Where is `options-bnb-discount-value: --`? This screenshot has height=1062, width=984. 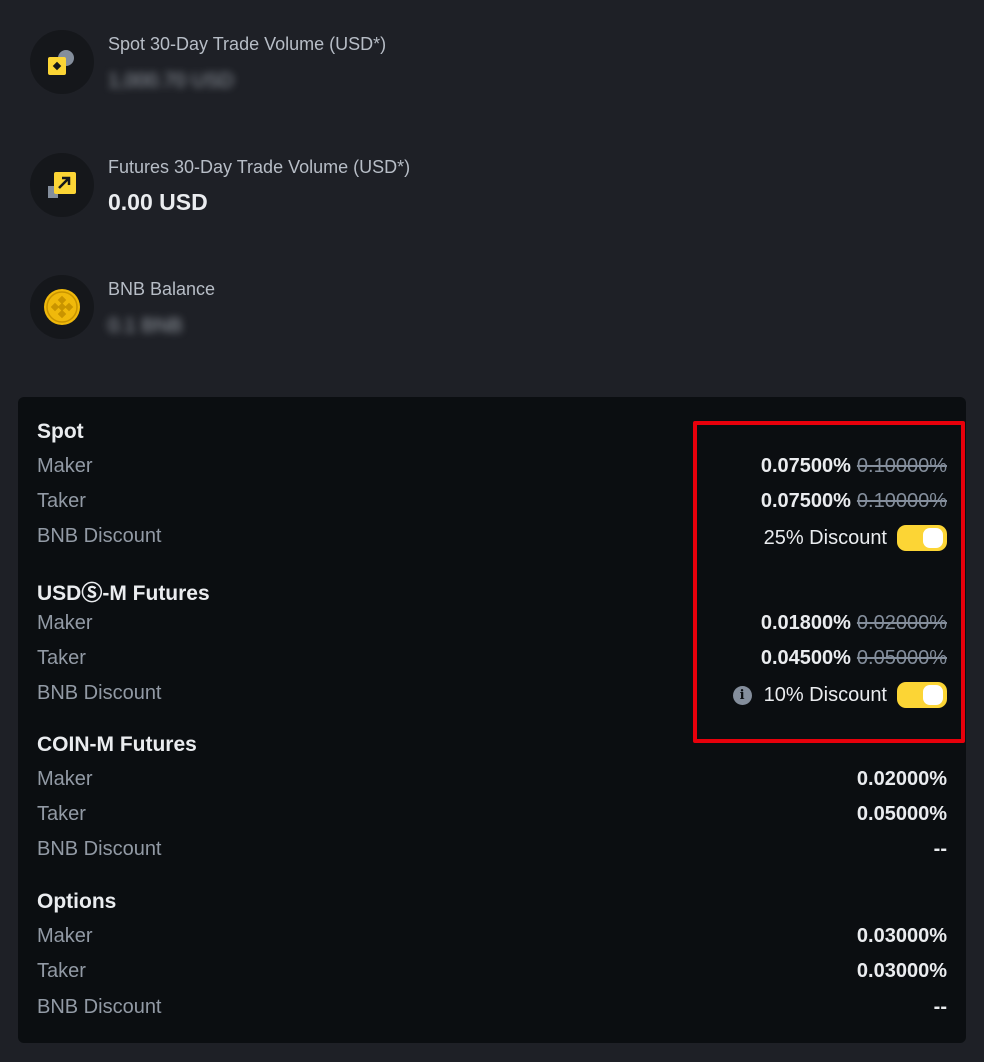 options-bnb-discount-value: -- is located at coordinates (940, 1007).